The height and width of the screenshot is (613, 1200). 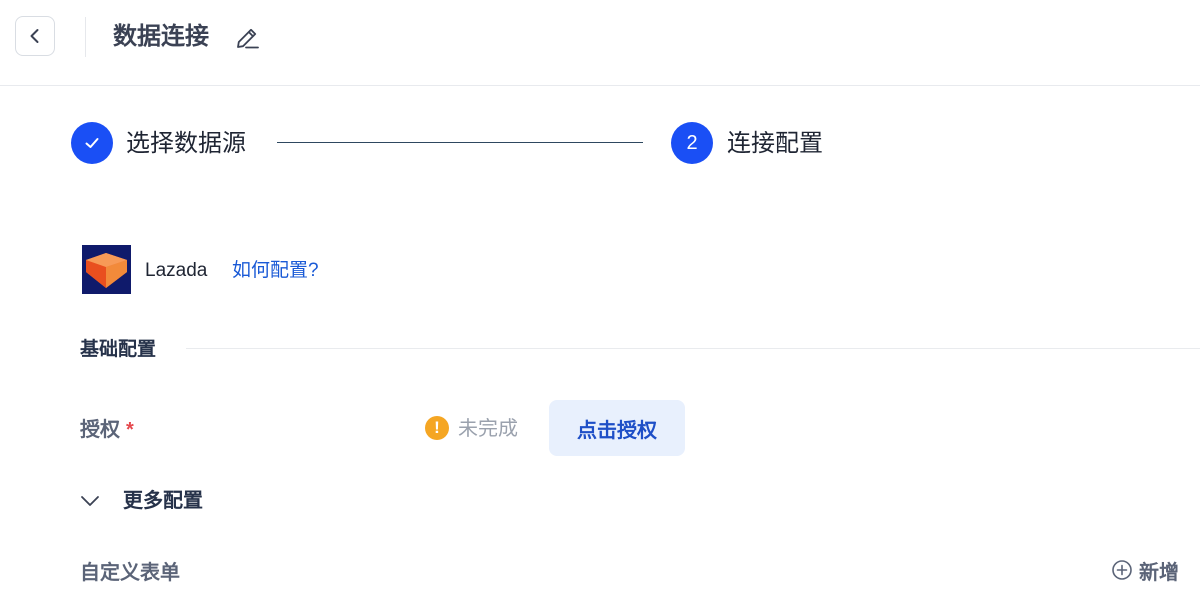 I want to click on plus-circle-icon, so click(x=1122, y=570).